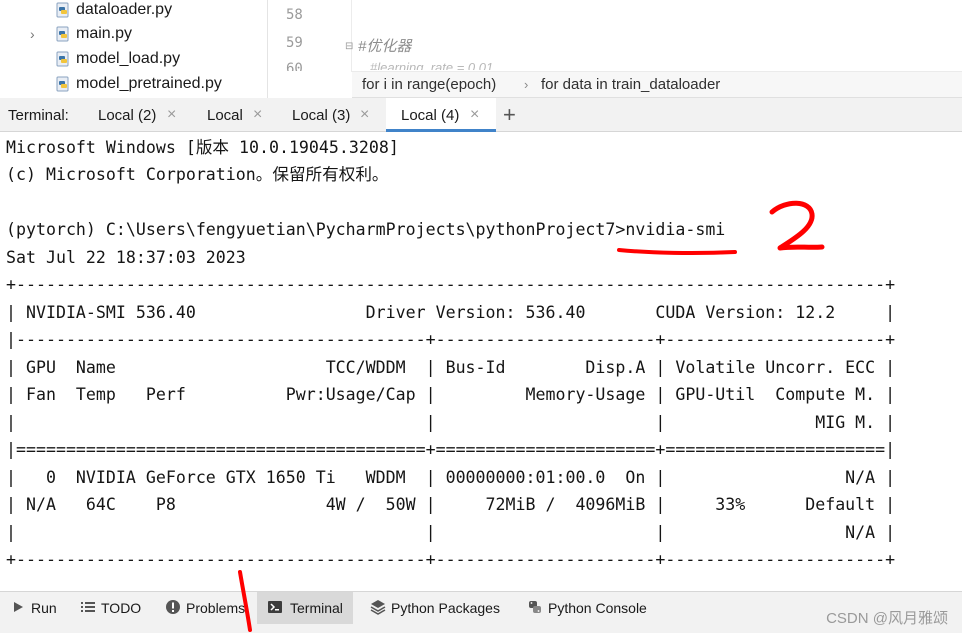  I want to click on terminal-label: Terminal:, so click(38, 115).